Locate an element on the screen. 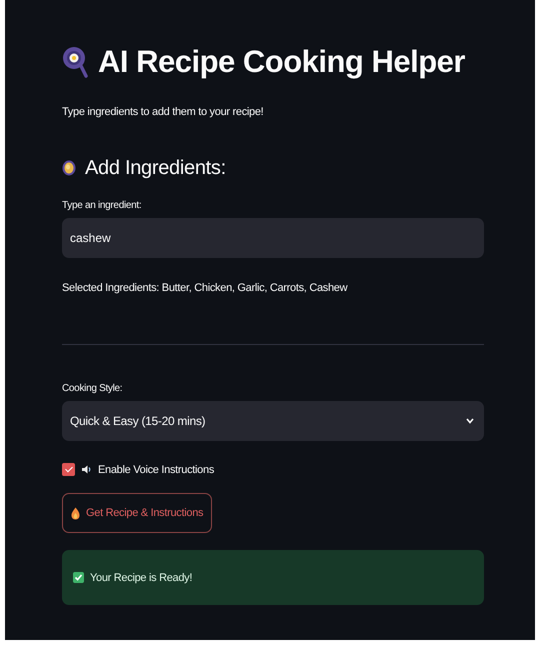  checkbox-label: Enable Voice Instructions is located at coordinates (156, 470).